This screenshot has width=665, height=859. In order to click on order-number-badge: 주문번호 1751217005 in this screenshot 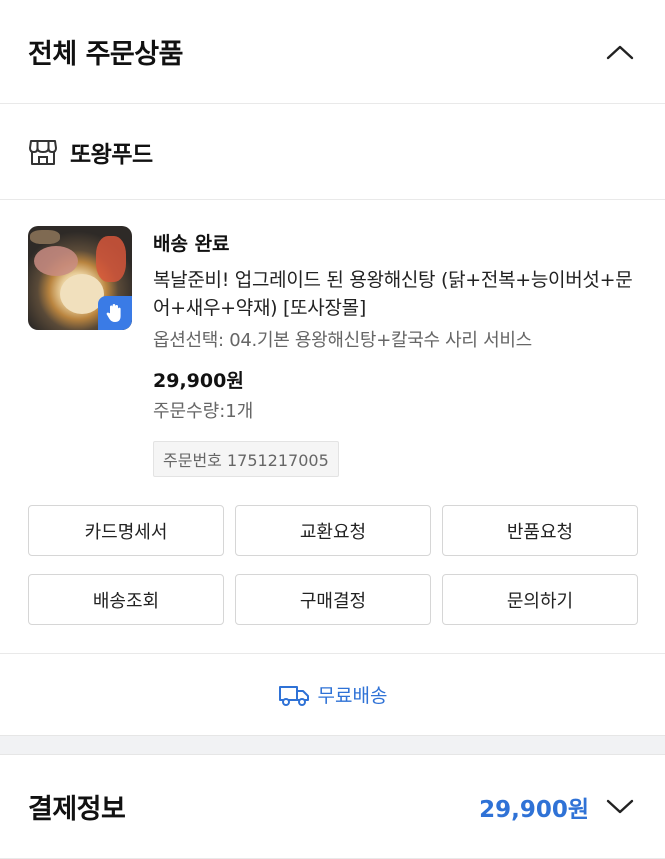, I will do `click(246, 459)`.